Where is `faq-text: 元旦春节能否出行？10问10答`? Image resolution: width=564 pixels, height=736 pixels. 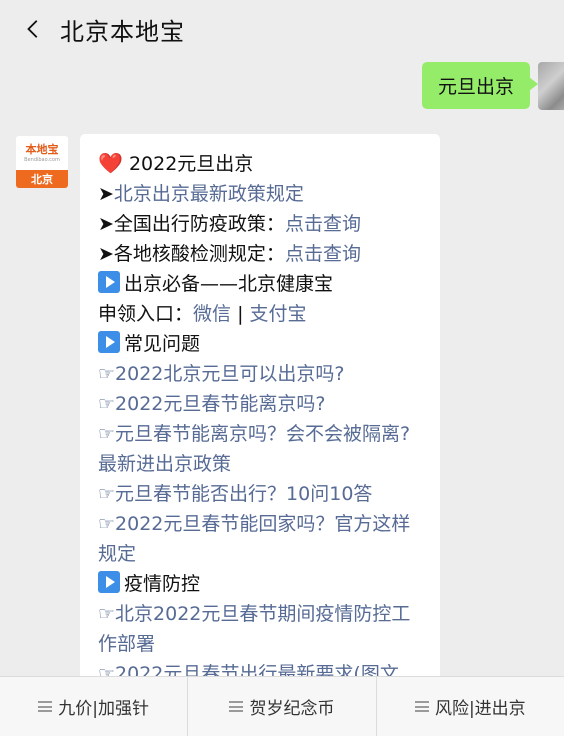 faq-text: 元旦春节能否出行？10问10答 is located at coordinates (244, 494).